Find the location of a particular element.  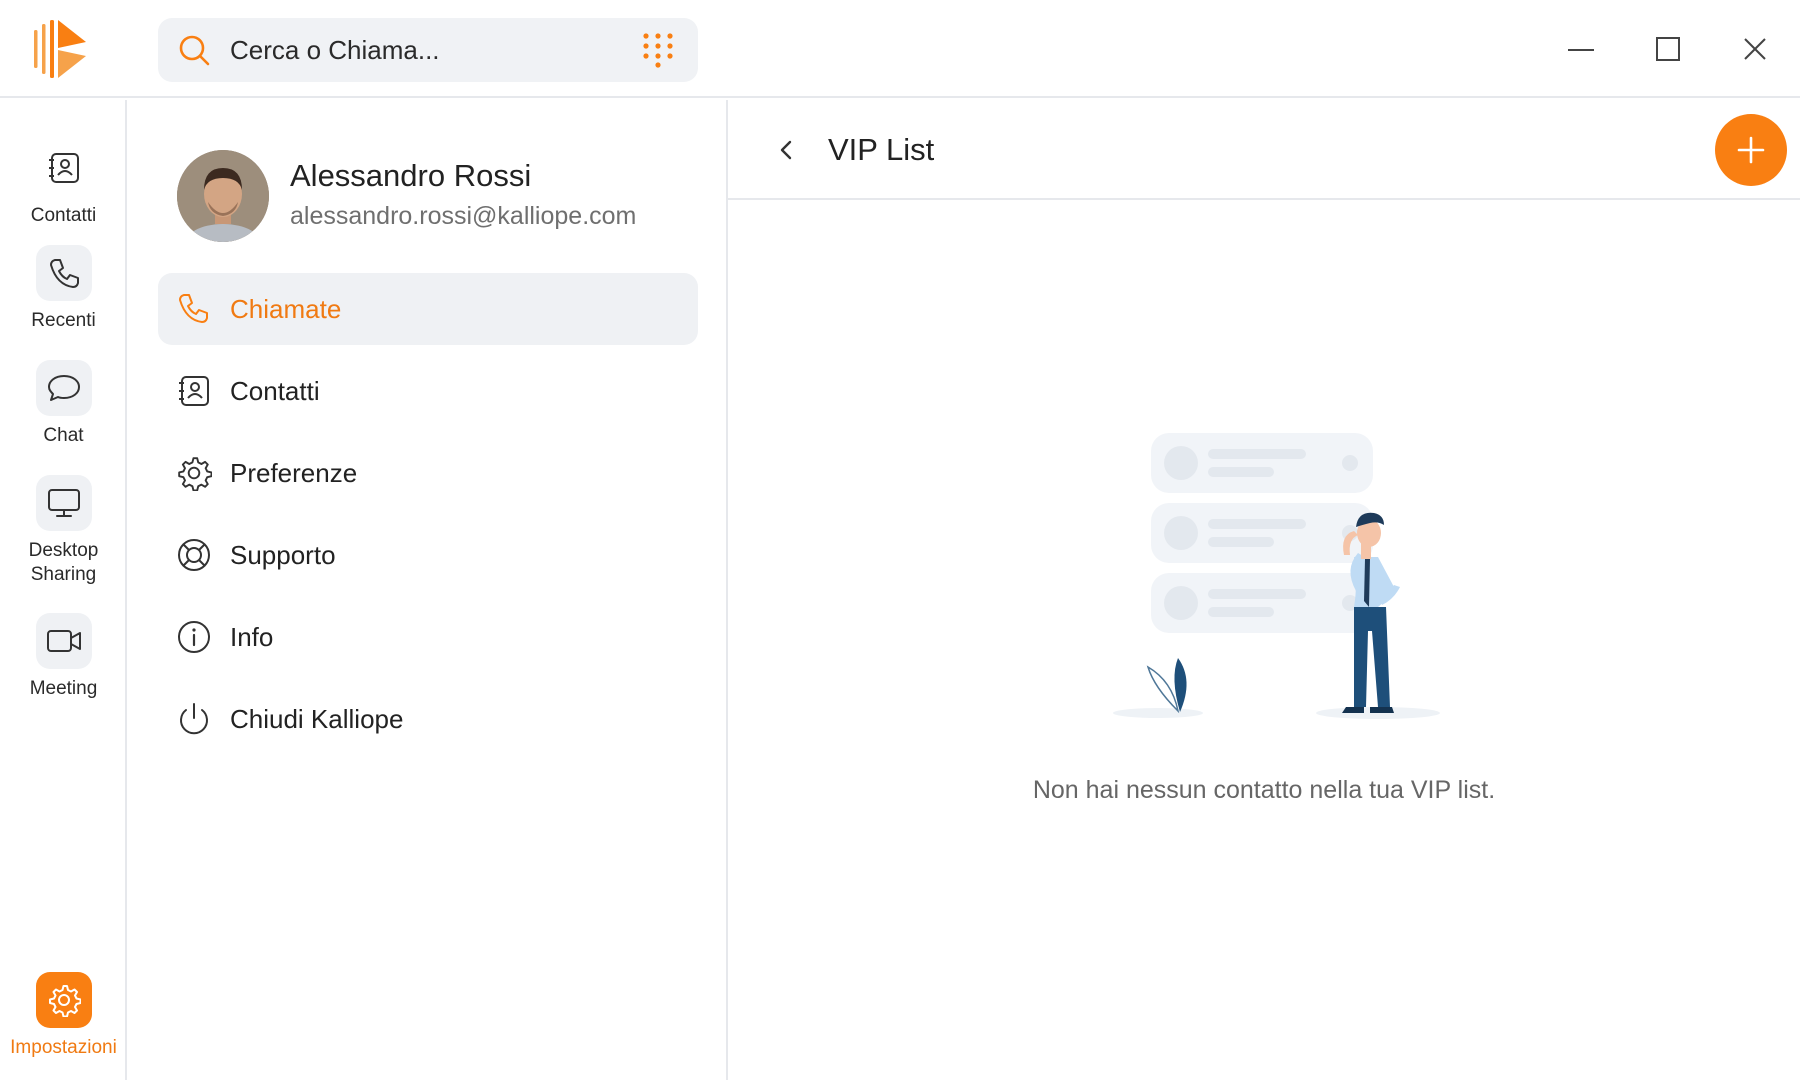

add-vip-button is located at coordinates (1751, 150).